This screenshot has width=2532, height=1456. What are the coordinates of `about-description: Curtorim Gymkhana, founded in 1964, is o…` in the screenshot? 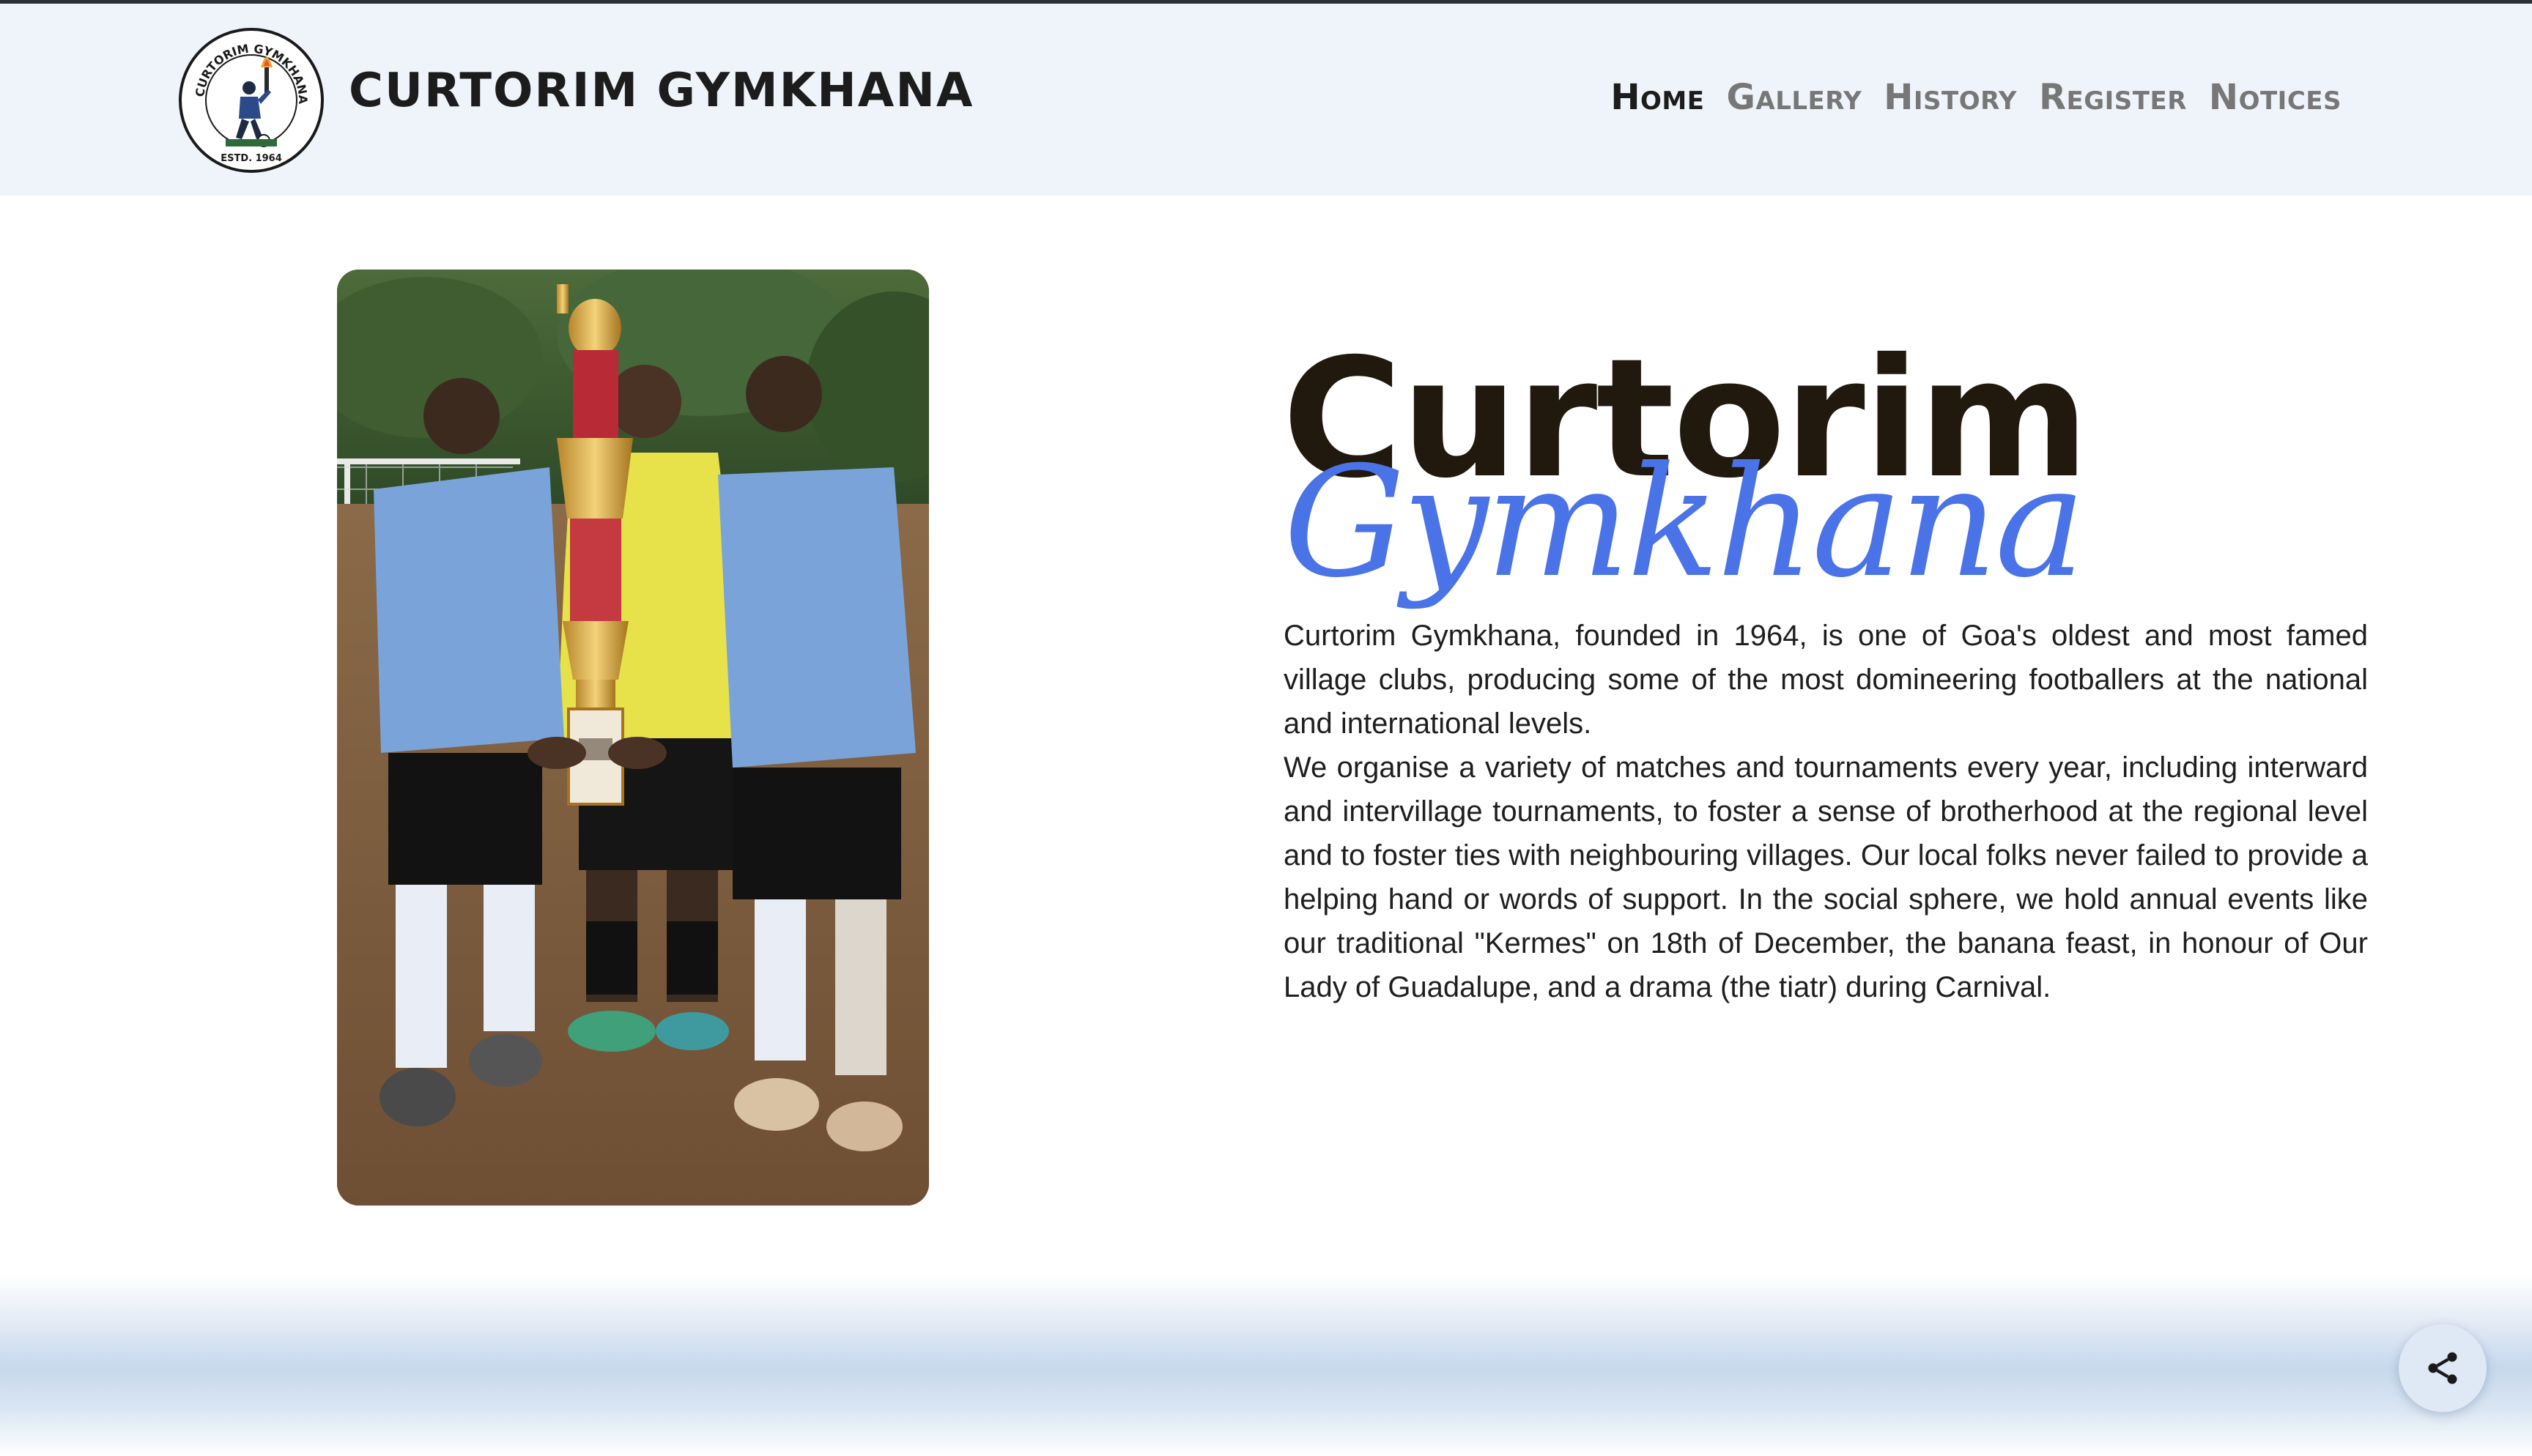 It's located at (1826, 812).